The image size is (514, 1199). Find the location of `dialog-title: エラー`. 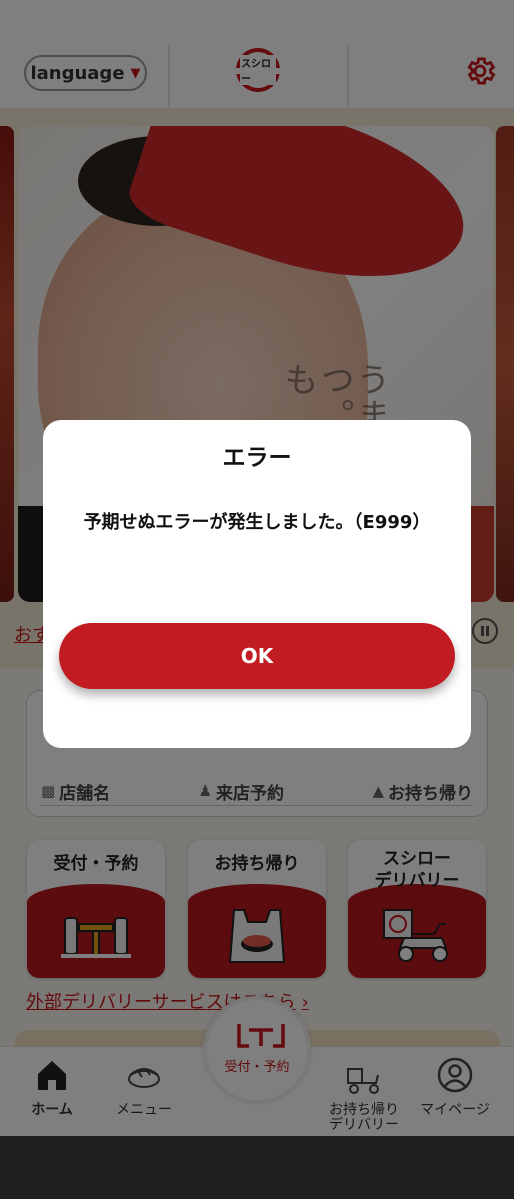

dialog-title: エラー is located at coordinates (257, 458).